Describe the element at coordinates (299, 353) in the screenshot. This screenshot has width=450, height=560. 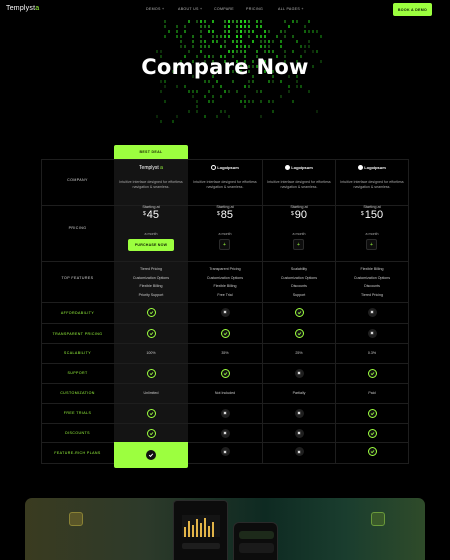
I see `scalability-value: 25%` at that location.